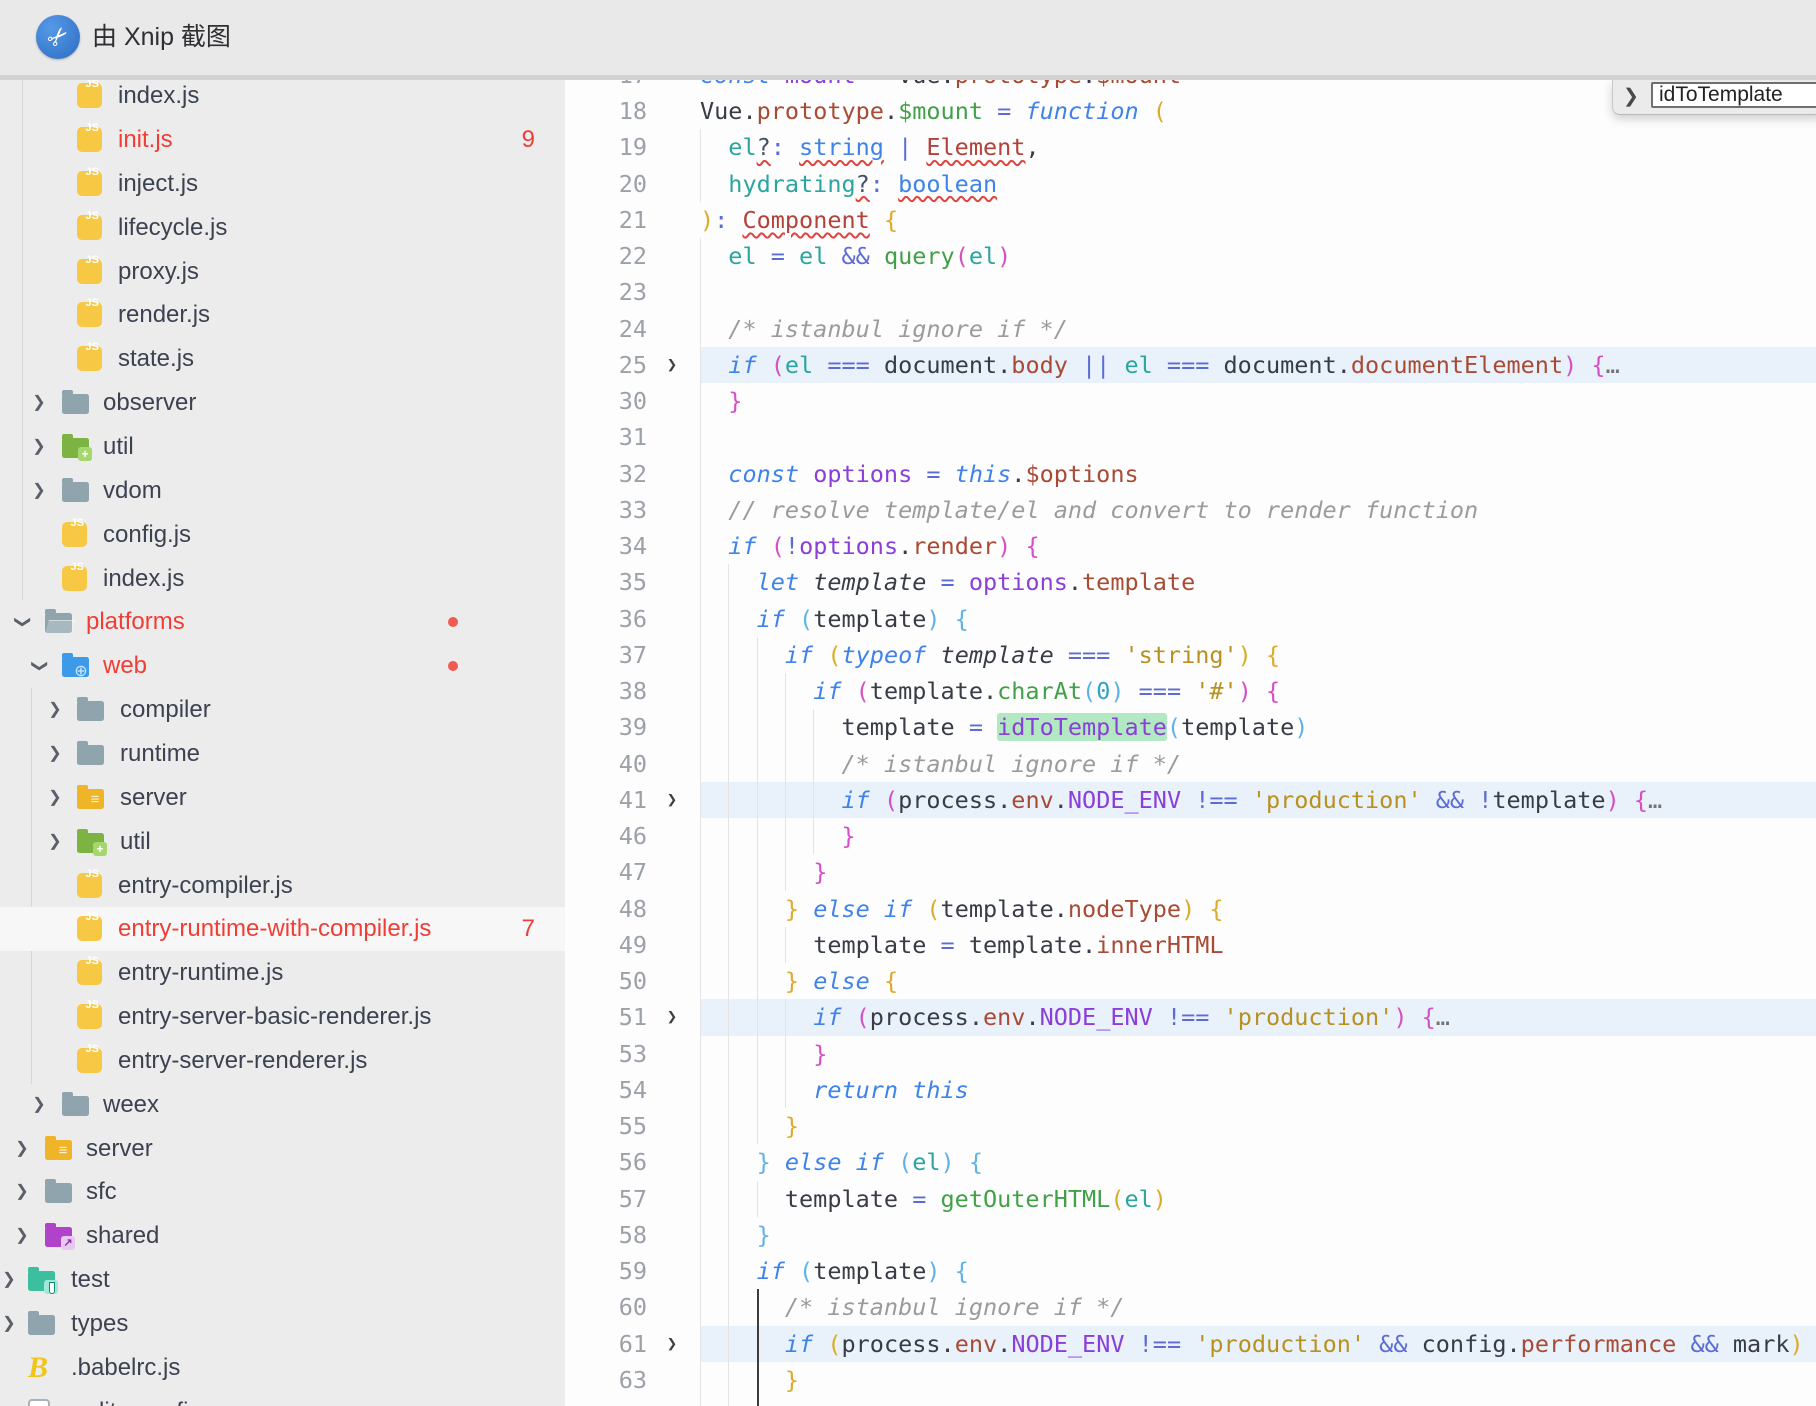  Describe the element at coordinates (1004, 727) in the screenshot. I see `code-line-text: template = idToTemplate(template)` at that location.